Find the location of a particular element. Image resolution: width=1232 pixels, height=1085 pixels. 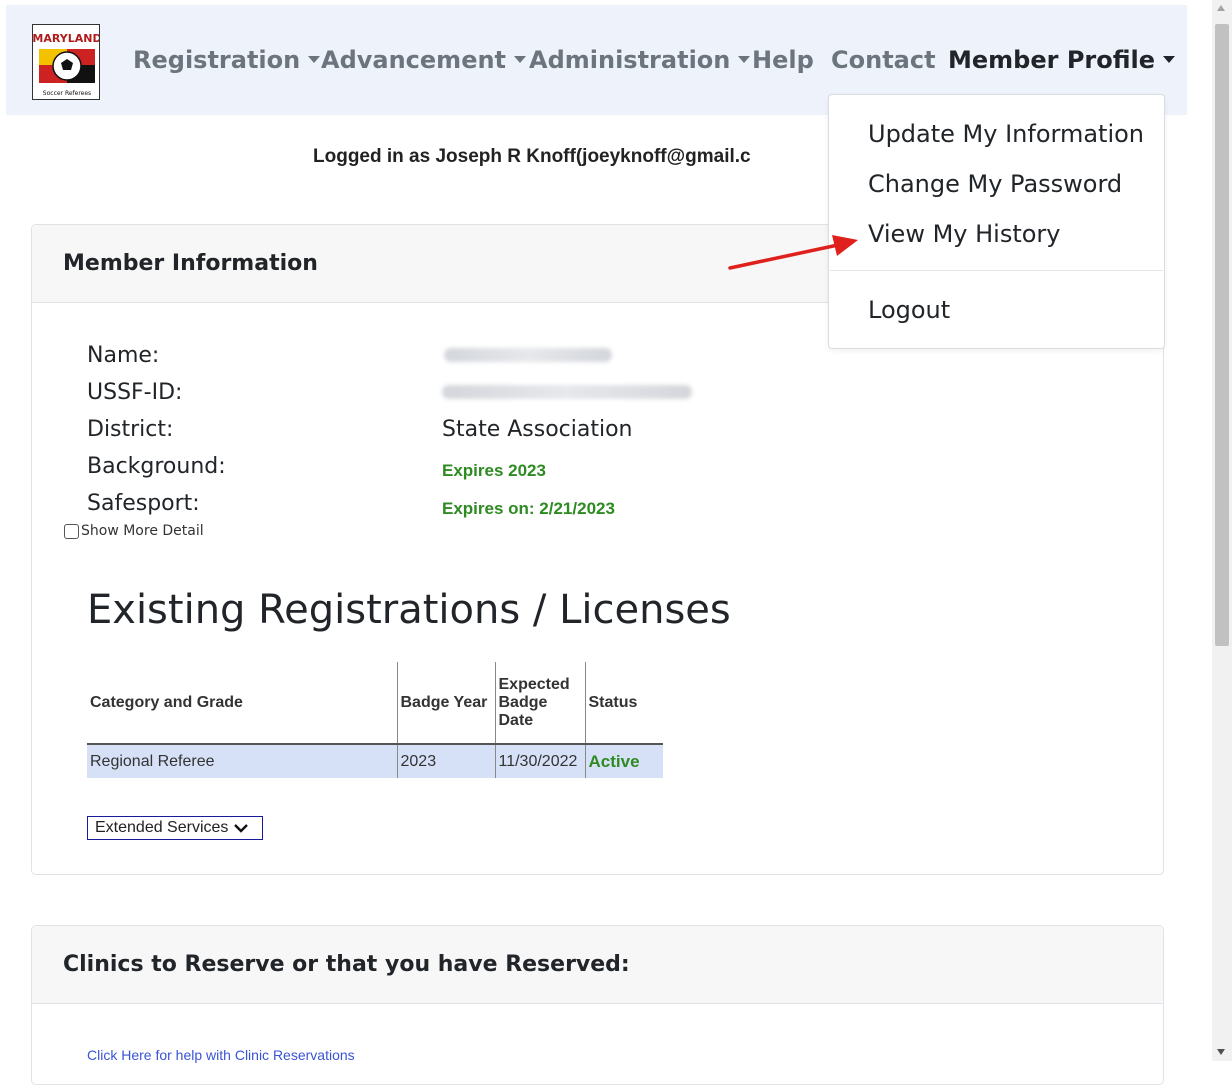

svg-text: MARYLAND is located at coordinates (66, 38).